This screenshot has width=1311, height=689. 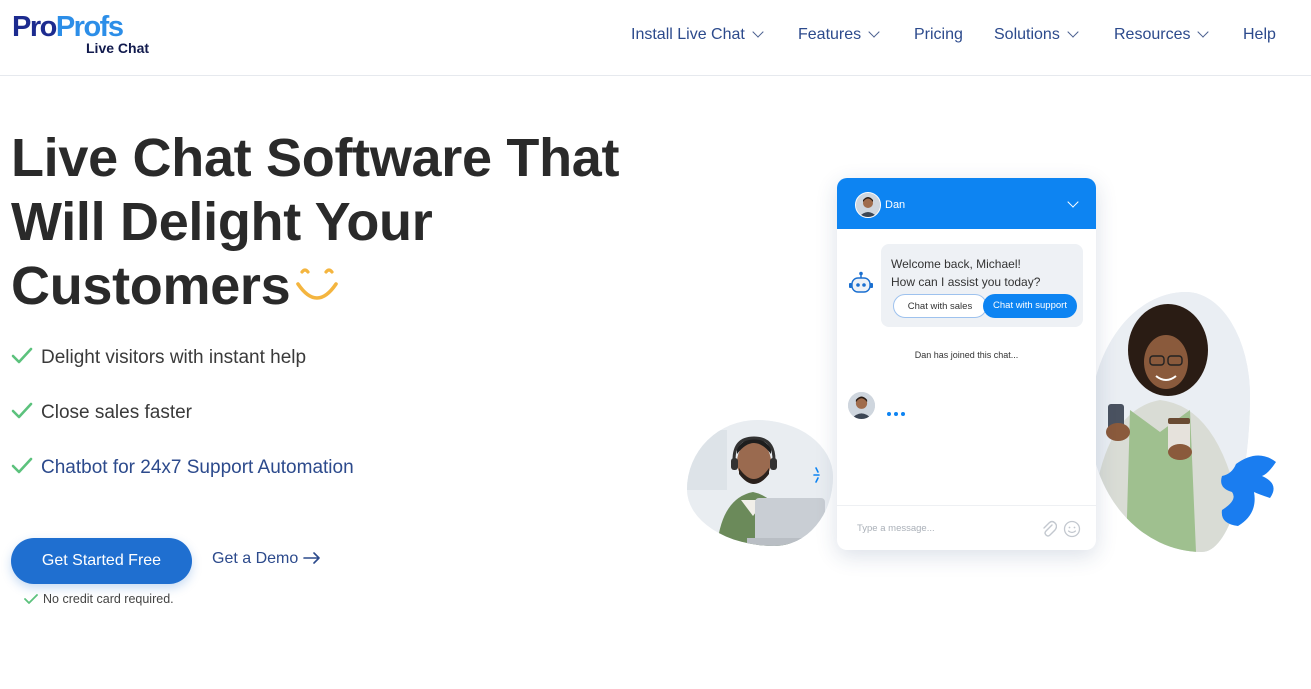 I want to click on note-text: No credit card required., so click(x=108, y=599).